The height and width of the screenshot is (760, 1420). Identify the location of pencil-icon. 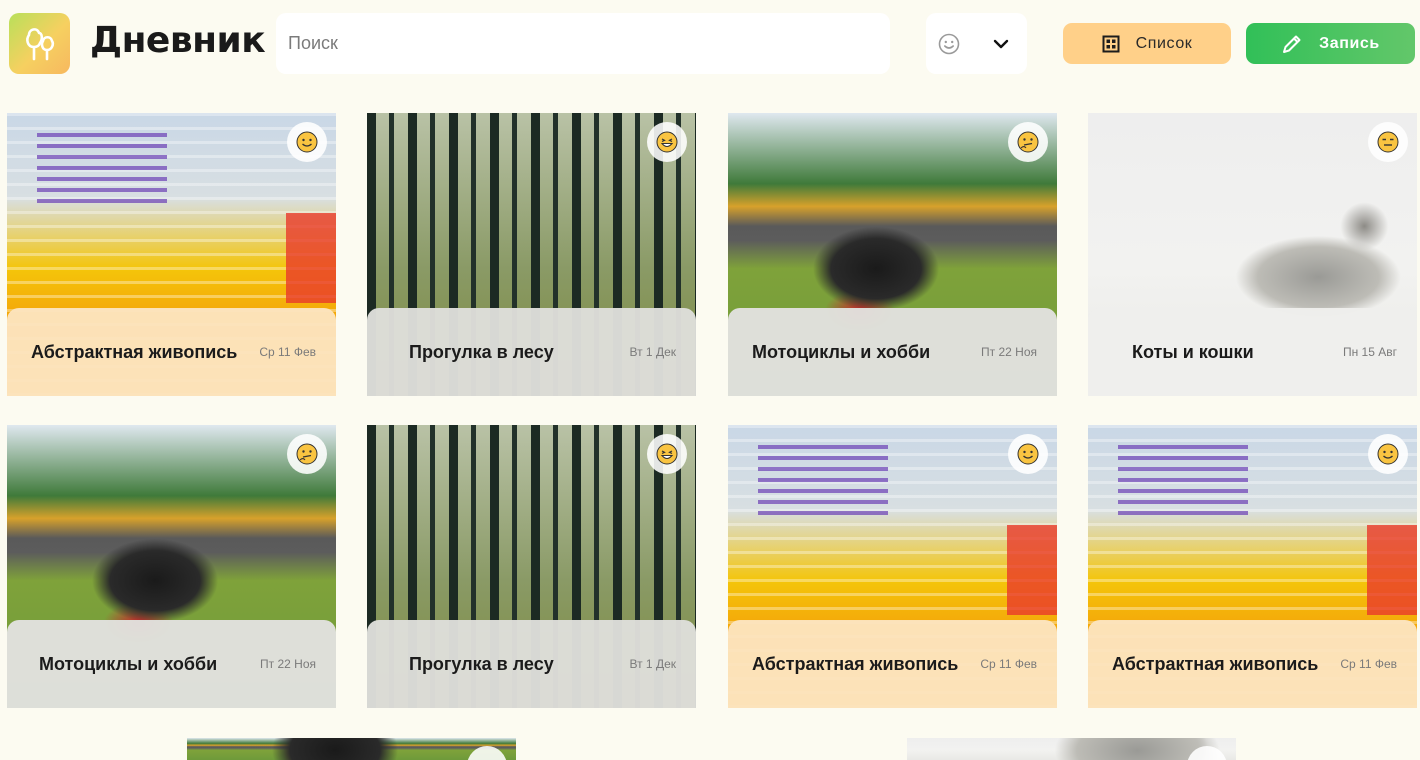
(1292, 44).